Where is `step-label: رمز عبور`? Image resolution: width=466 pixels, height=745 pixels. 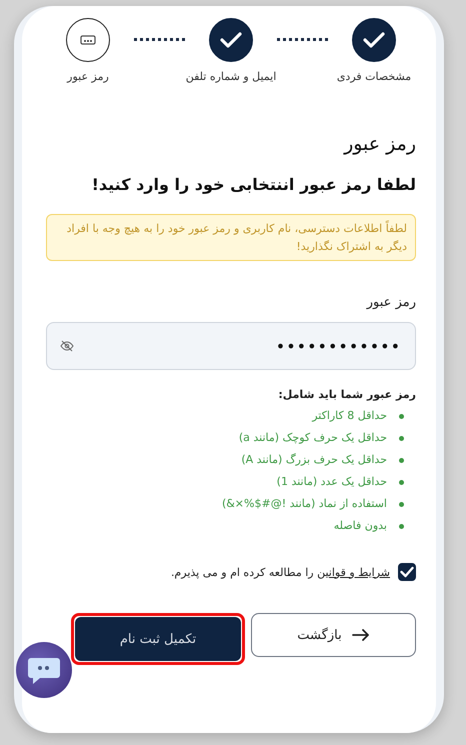 step-label: رمز عبور is located at coordinates (88, 76).